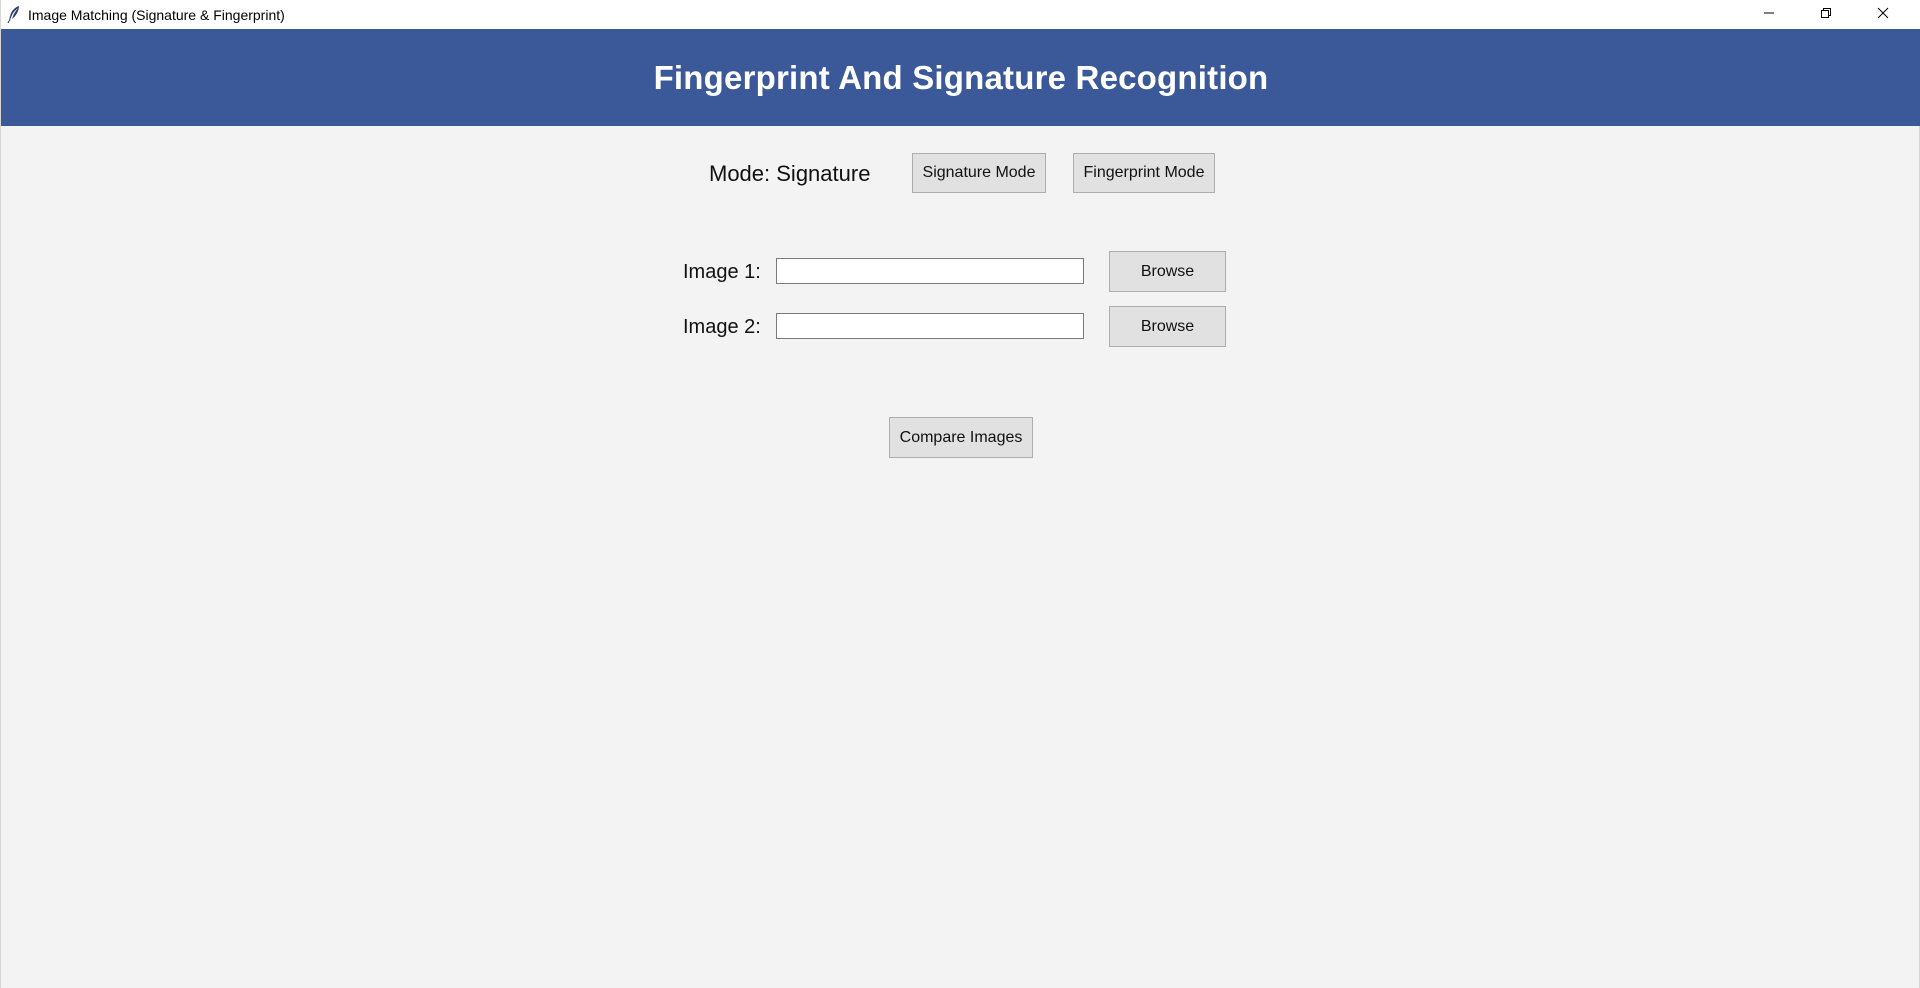 This screenshot has width=1920, height=988. I want to click on close-button, so click(1882, 14).